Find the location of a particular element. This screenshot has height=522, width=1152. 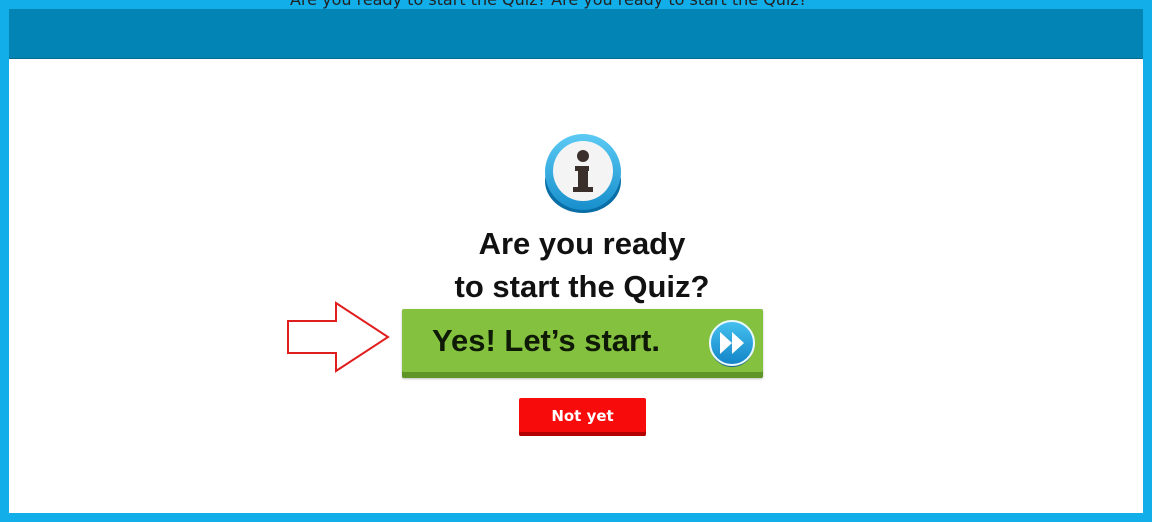

start-quiz-button: Yes! Let’s start. is located at coordinates (582, 343).